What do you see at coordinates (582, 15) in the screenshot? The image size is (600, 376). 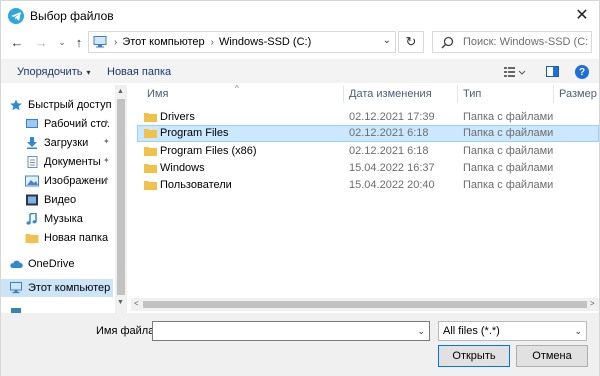 I see `close-button: ✕` at bounding box center [582, 15].